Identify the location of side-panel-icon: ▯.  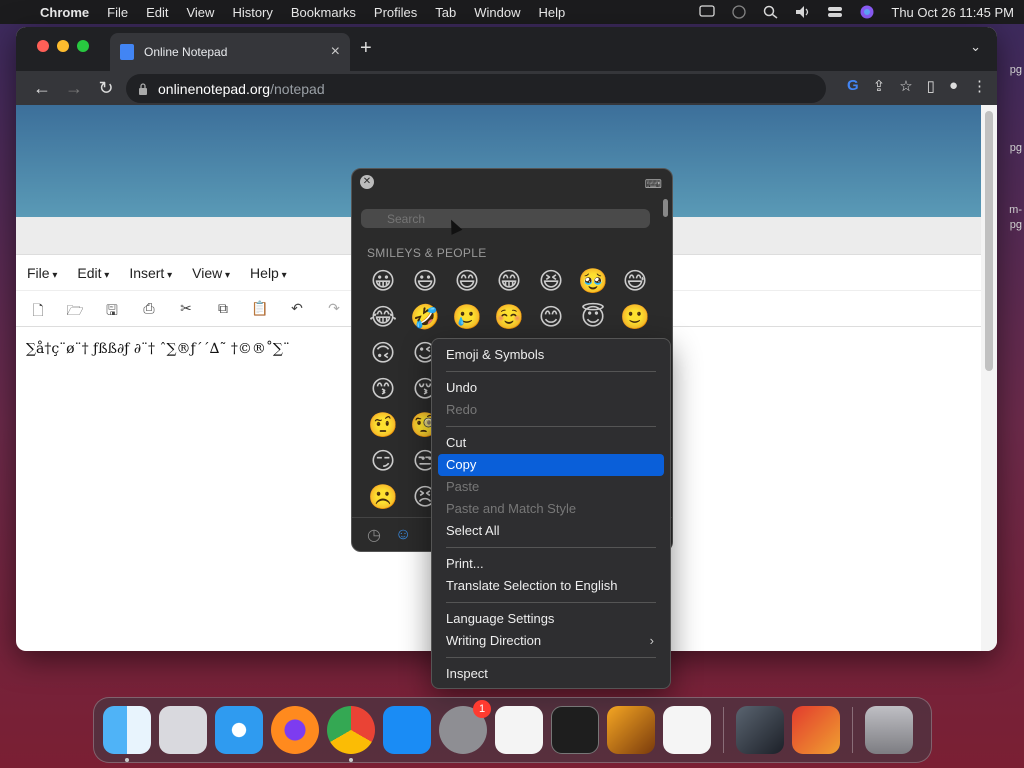
(931, 86).